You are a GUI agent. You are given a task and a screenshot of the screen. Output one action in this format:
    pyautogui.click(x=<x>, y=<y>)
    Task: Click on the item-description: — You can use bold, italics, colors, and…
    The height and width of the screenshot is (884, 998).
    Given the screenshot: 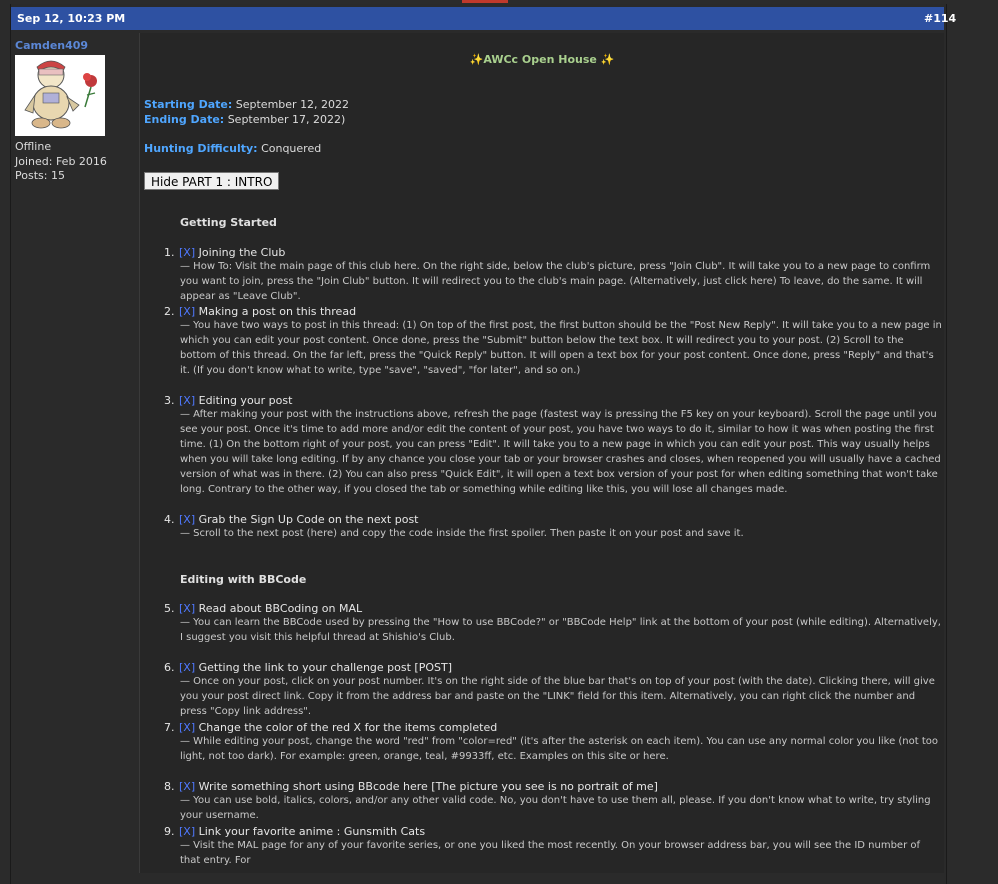 What is the action you would take?
    pyautogui.click(x=555, y=808)
    